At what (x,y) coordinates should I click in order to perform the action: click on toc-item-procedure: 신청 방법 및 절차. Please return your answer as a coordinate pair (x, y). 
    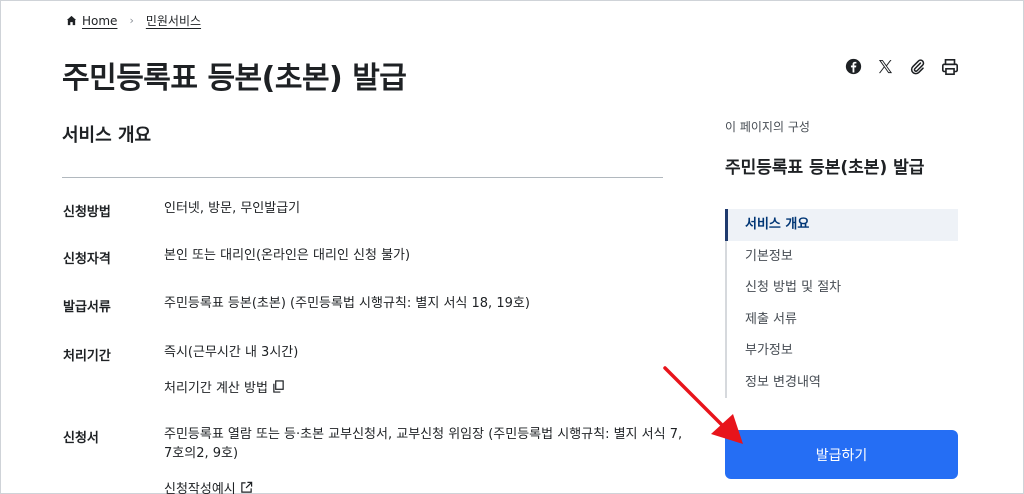
    Looking at the image, I should click on (842, 288).